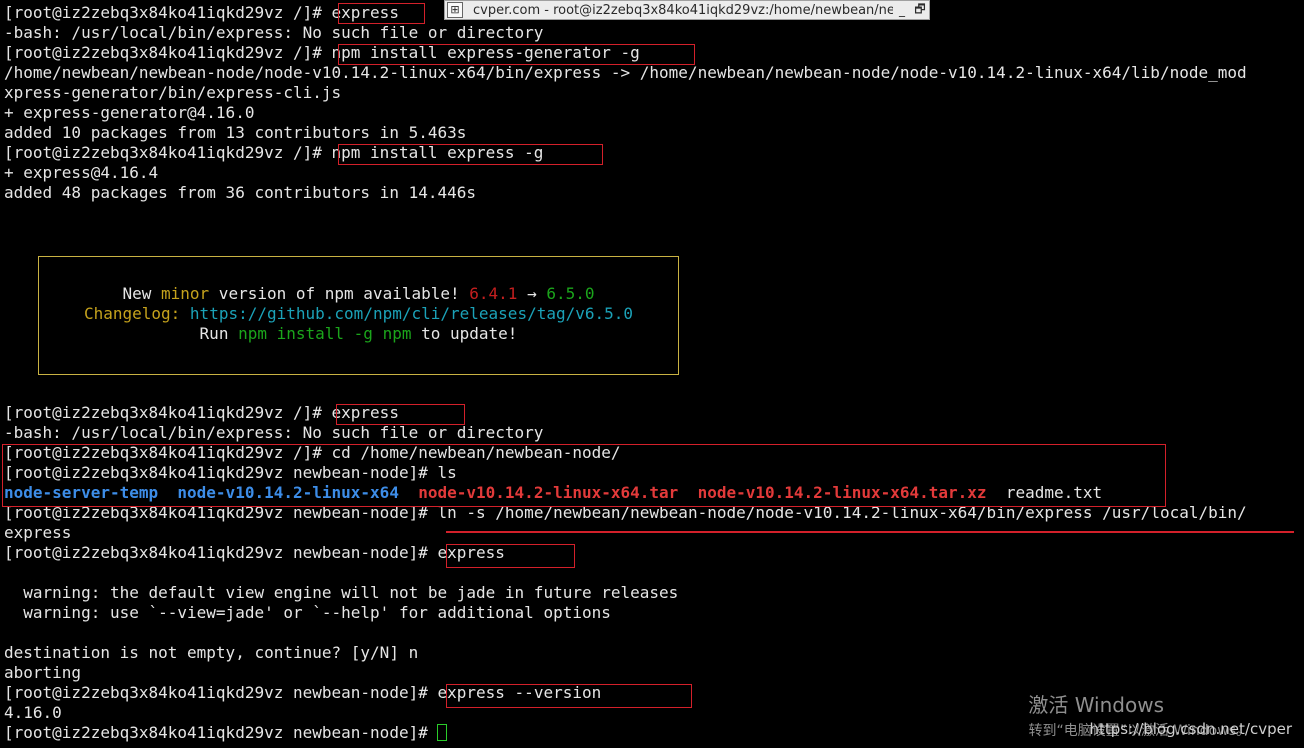 This screenshot has height=748, width=1304. I want to click on terminal-line: express, so click(38, 532).